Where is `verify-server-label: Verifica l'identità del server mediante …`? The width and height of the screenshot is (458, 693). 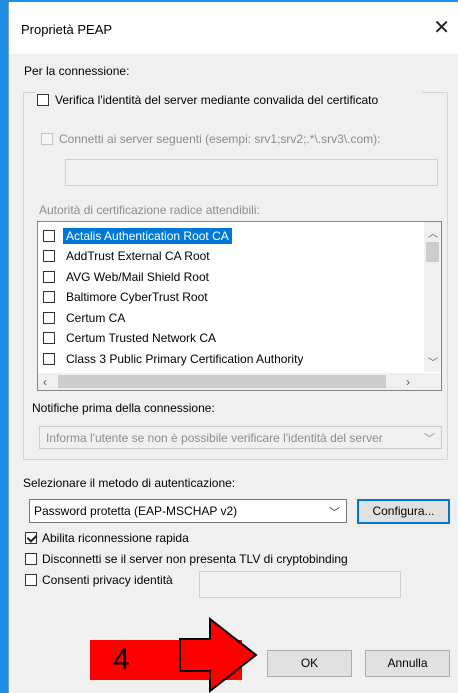 verify-server-label: Verifica l'identità del server mediante … is located at coordinates (217, 100).